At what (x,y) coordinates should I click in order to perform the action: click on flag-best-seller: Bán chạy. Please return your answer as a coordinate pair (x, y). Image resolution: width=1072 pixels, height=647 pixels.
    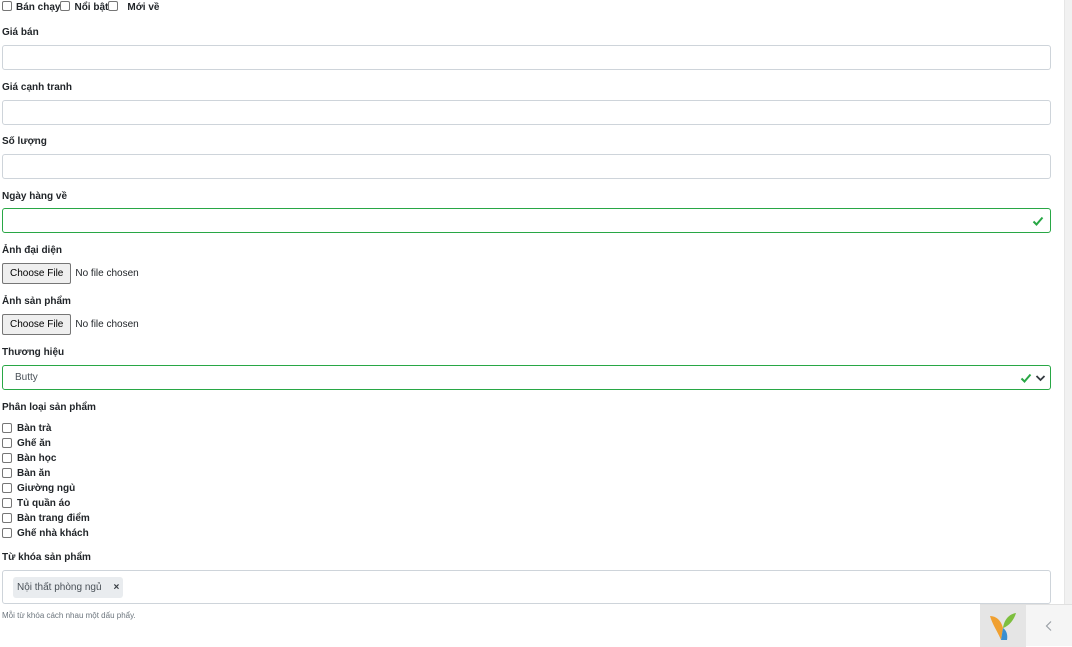
    Looking at the image, I should click on (31, 7).